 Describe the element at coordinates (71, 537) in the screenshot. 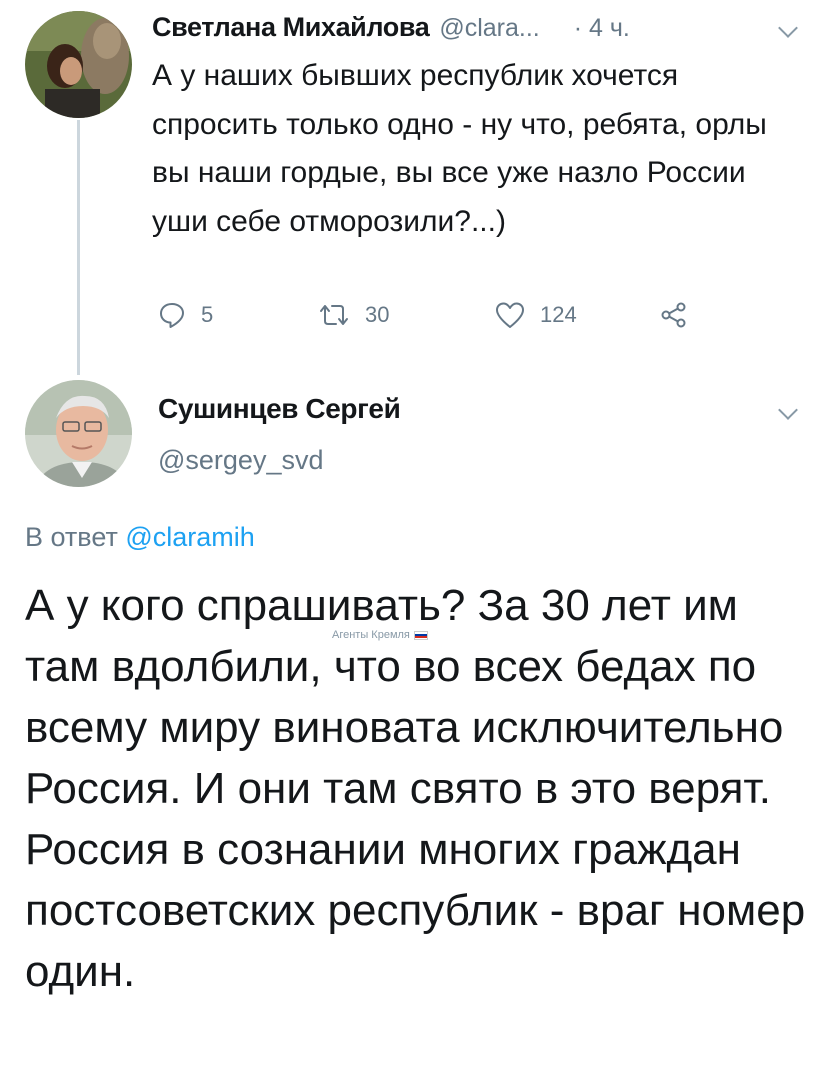

I see `reply-prefix: В ответ` at that location.